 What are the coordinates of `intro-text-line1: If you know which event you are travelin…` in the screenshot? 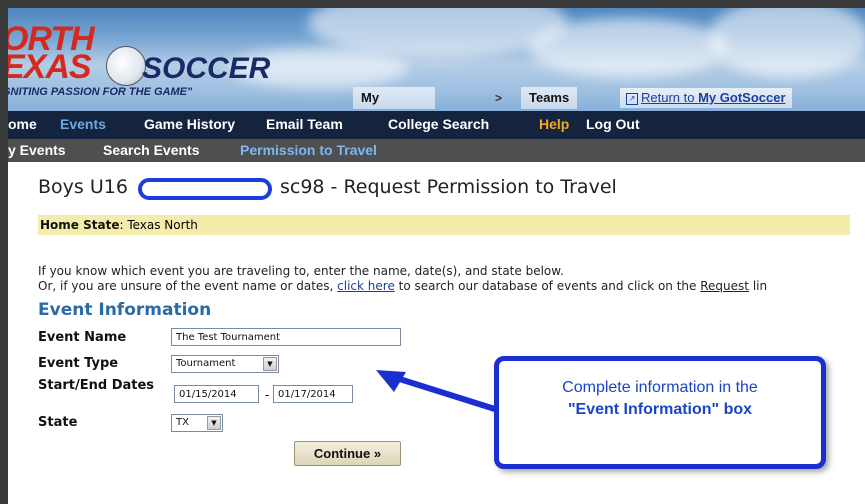 It's located at (301, 271).